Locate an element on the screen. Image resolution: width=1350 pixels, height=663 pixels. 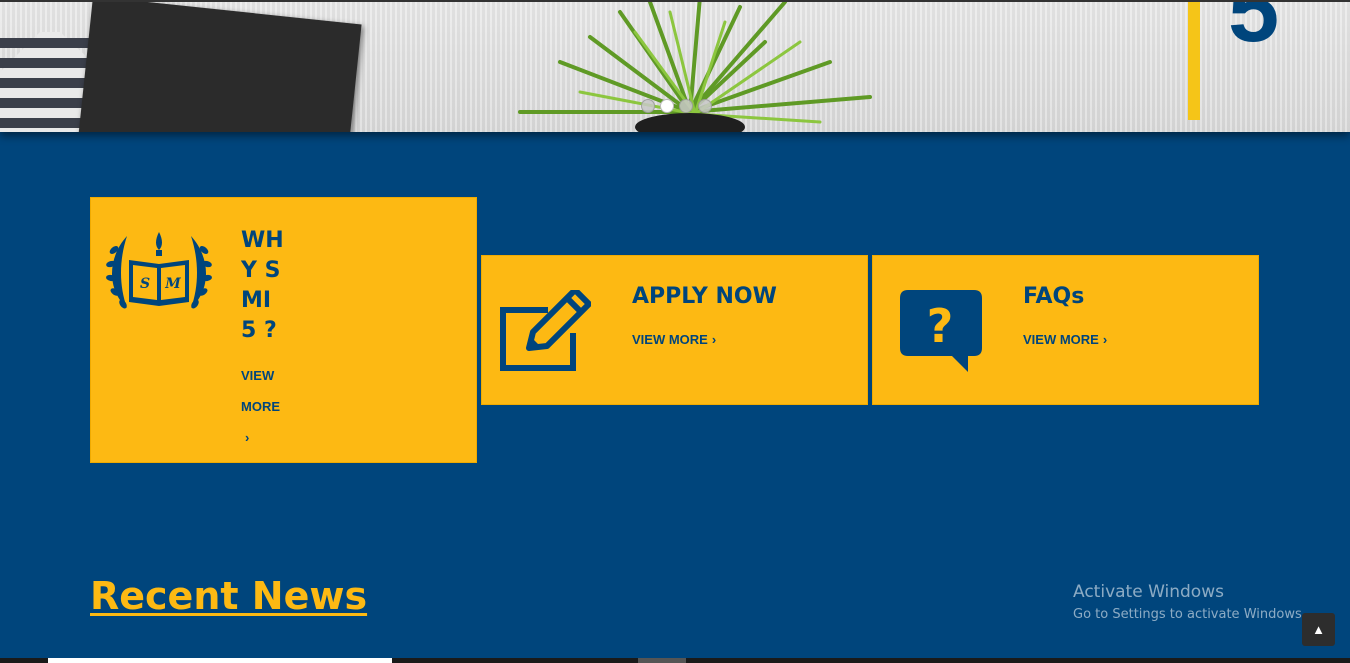
question-bubble-icon: ? is located at coordinates (941, 331).